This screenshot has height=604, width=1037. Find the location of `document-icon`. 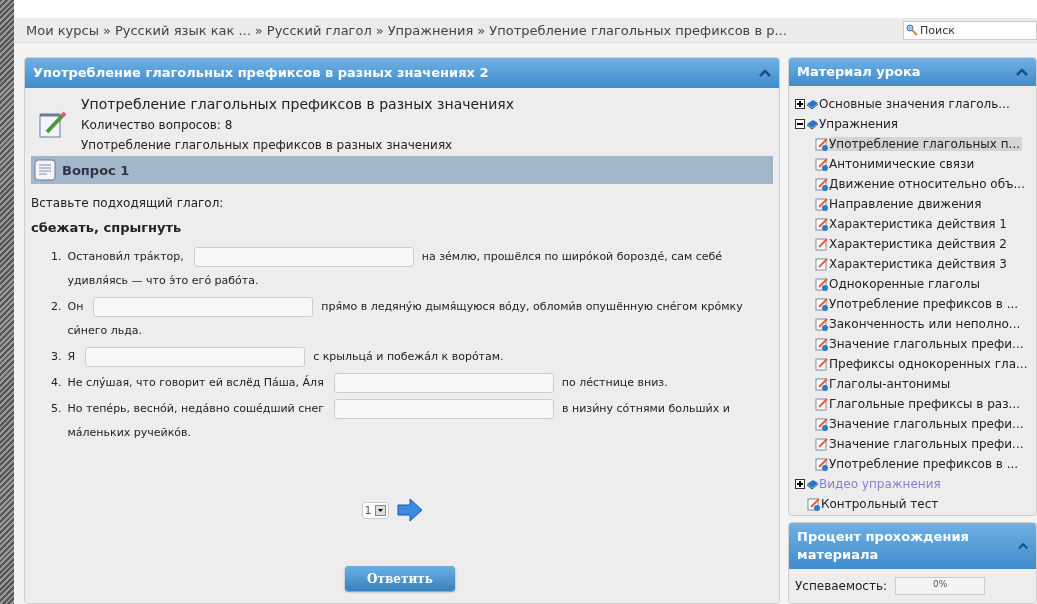

document-icon is located at coordinates (45, 170).